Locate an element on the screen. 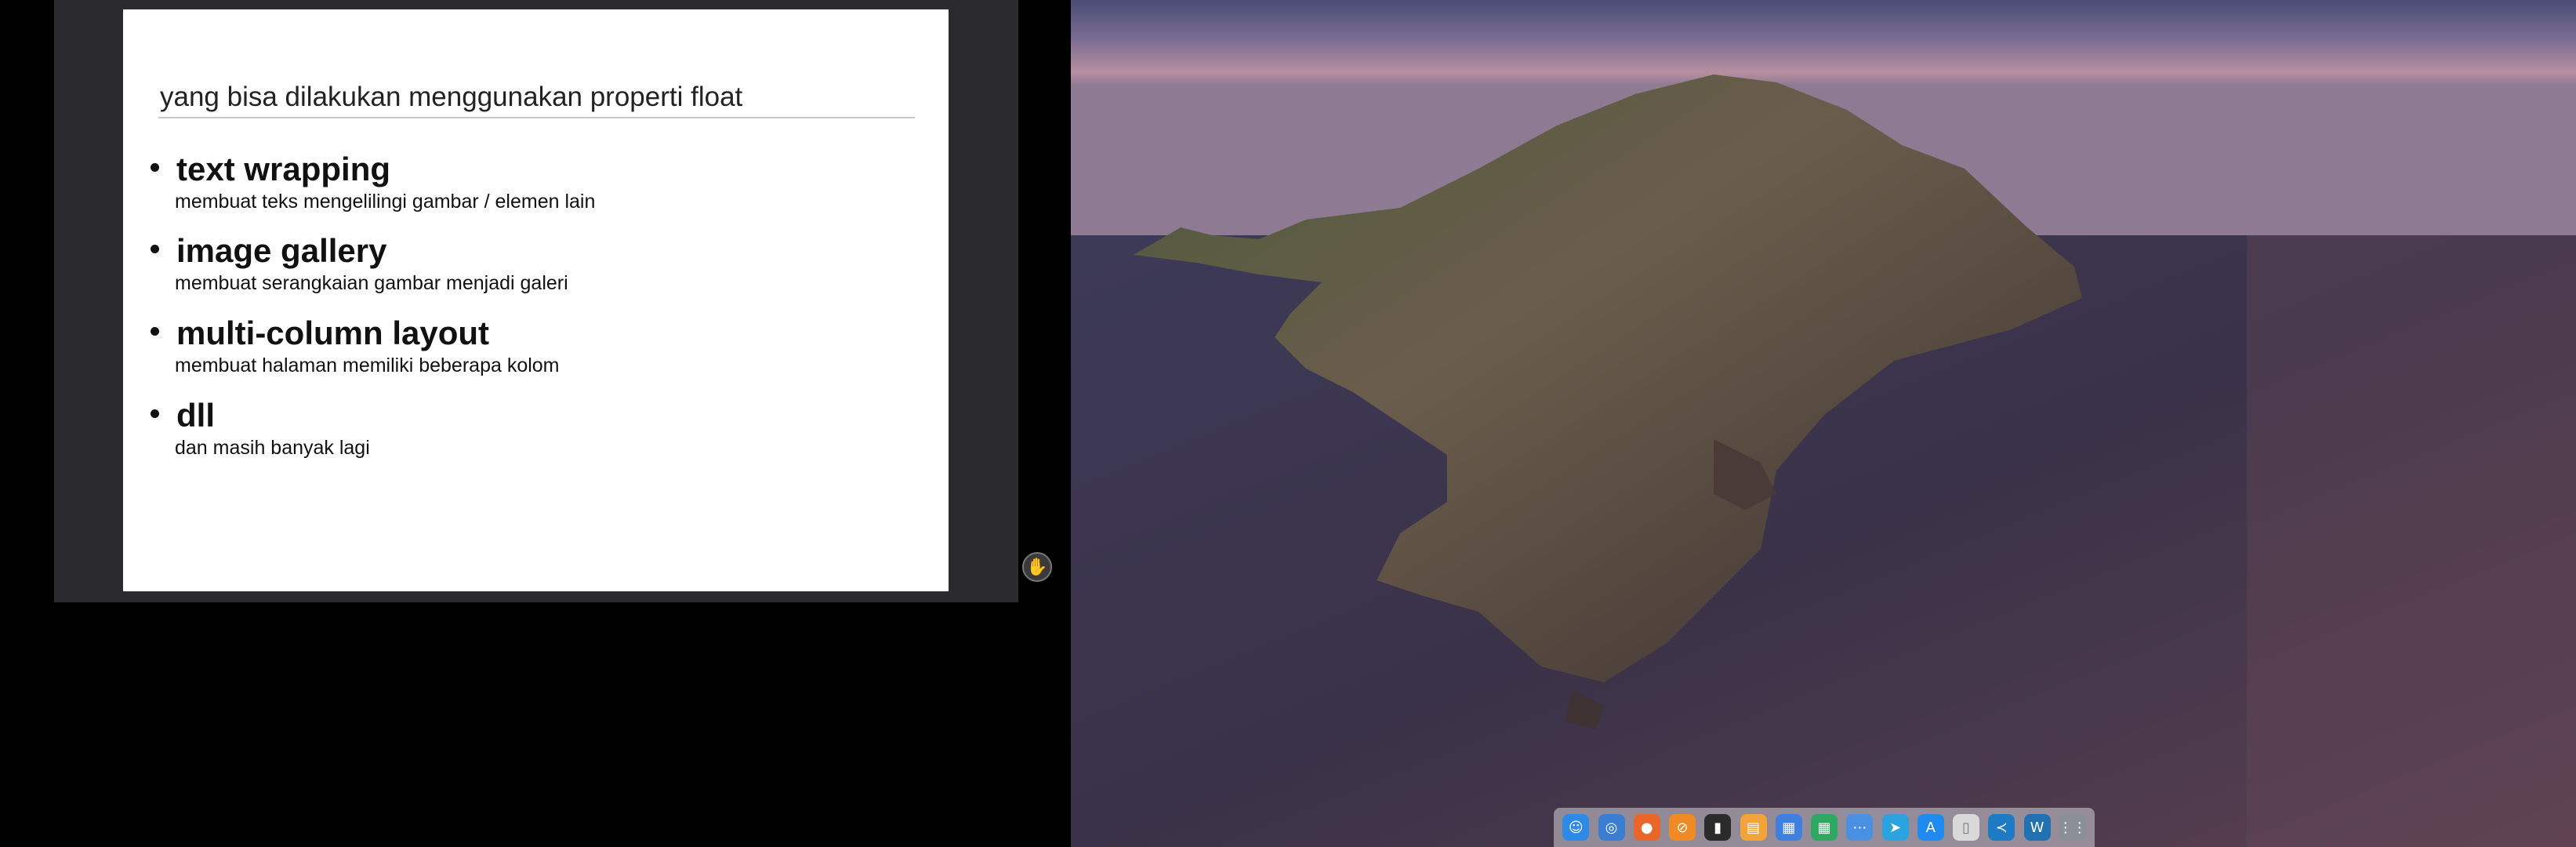 Image resolution: width=2576 pixels, height=847 pixels. file-icon: ▯ is located at coordinates (1966, 827).